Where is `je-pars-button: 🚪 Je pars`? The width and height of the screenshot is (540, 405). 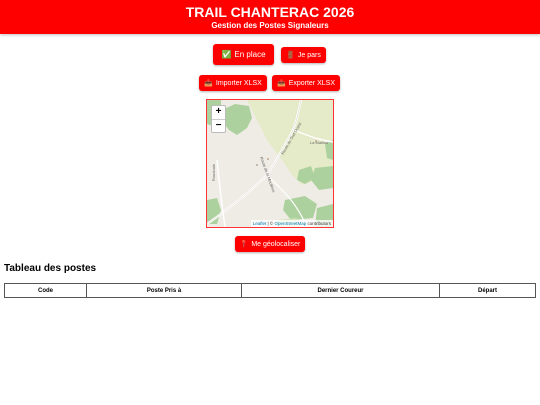
je-pars-button: 🚪 Je pars is located at coordinates (303, 55).